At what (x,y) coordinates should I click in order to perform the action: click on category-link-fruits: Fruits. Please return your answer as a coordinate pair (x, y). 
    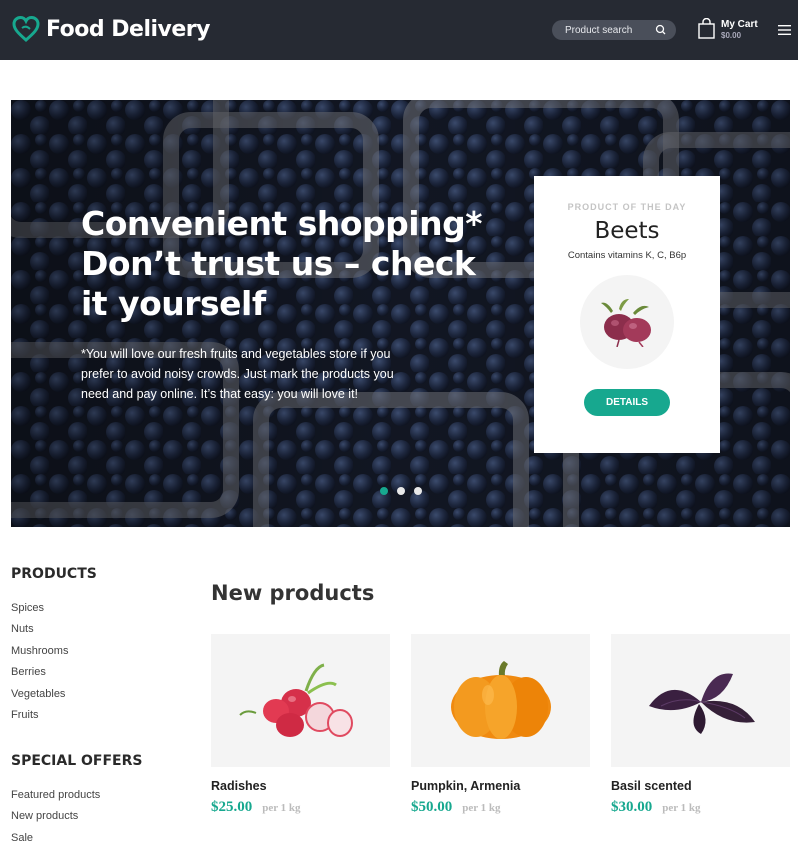
    Looking at the image, I should click on (39, 715).